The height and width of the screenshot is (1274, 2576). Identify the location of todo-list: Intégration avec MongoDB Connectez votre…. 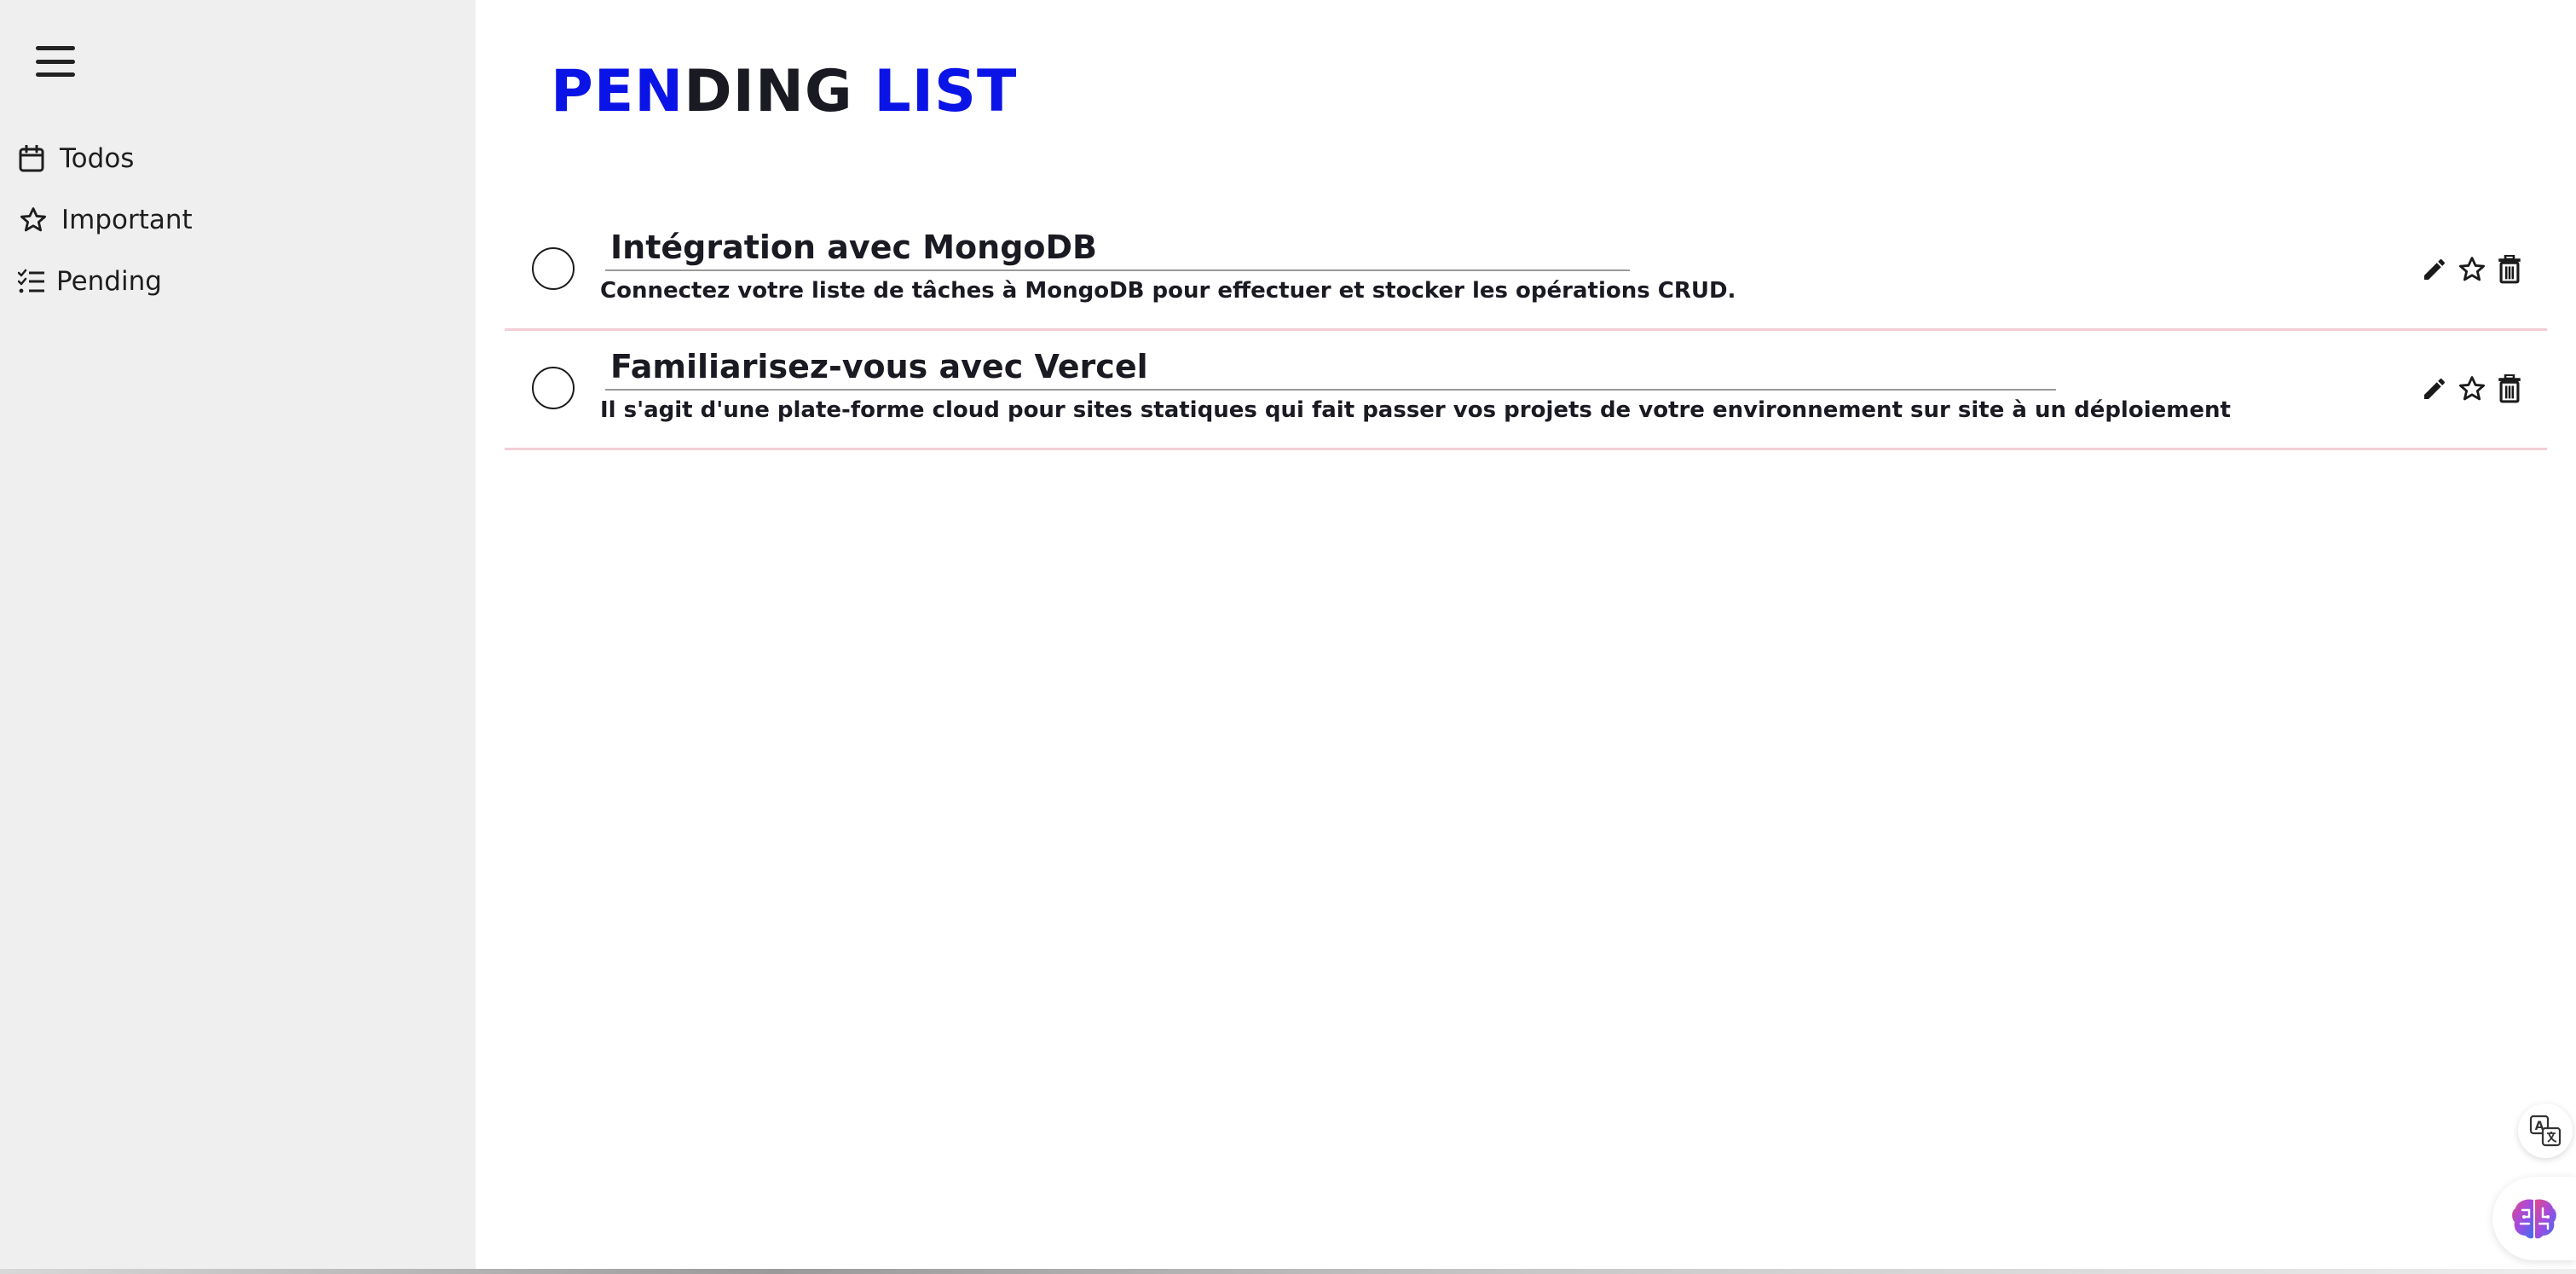
(1526, 330).